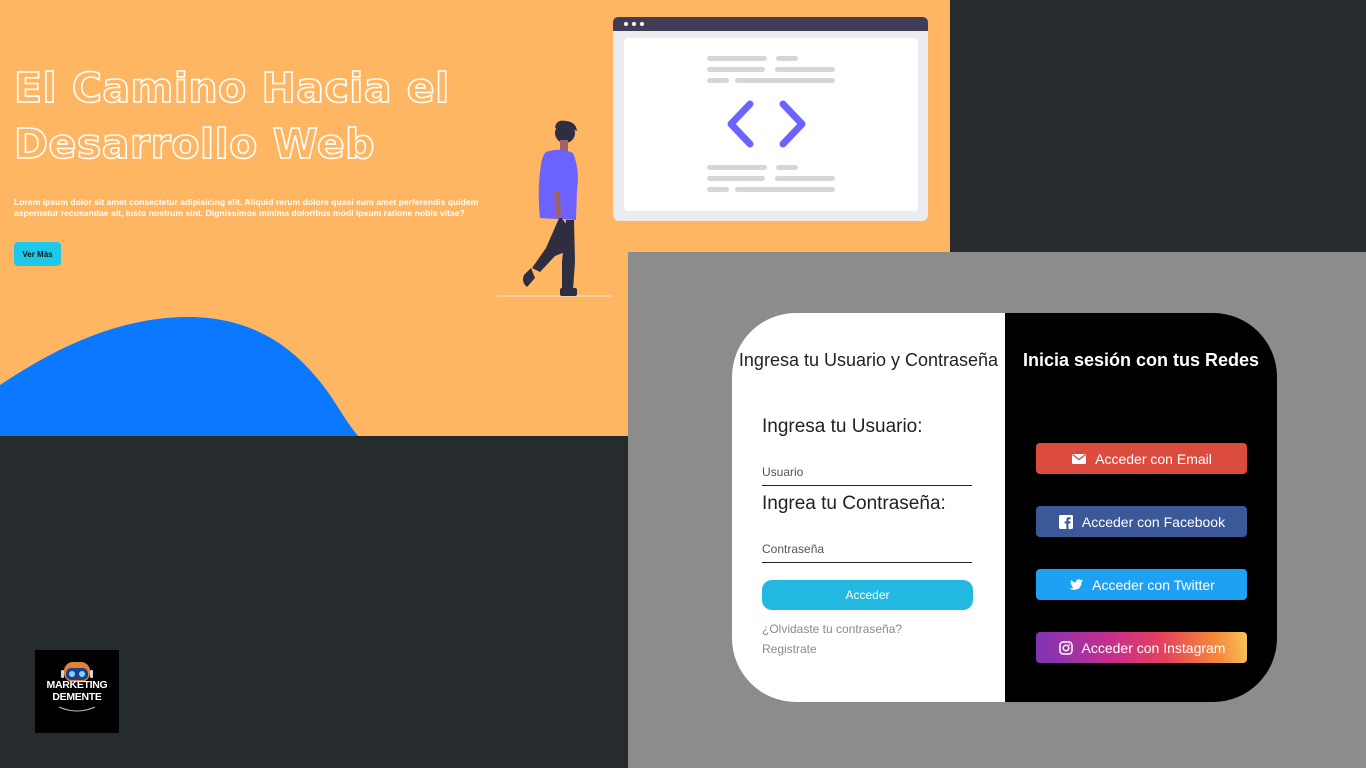  Describe the element at coordinates (1153, 584) in the screenshot. I see `twitter-login-label: Acceder con Twitter` at that location.